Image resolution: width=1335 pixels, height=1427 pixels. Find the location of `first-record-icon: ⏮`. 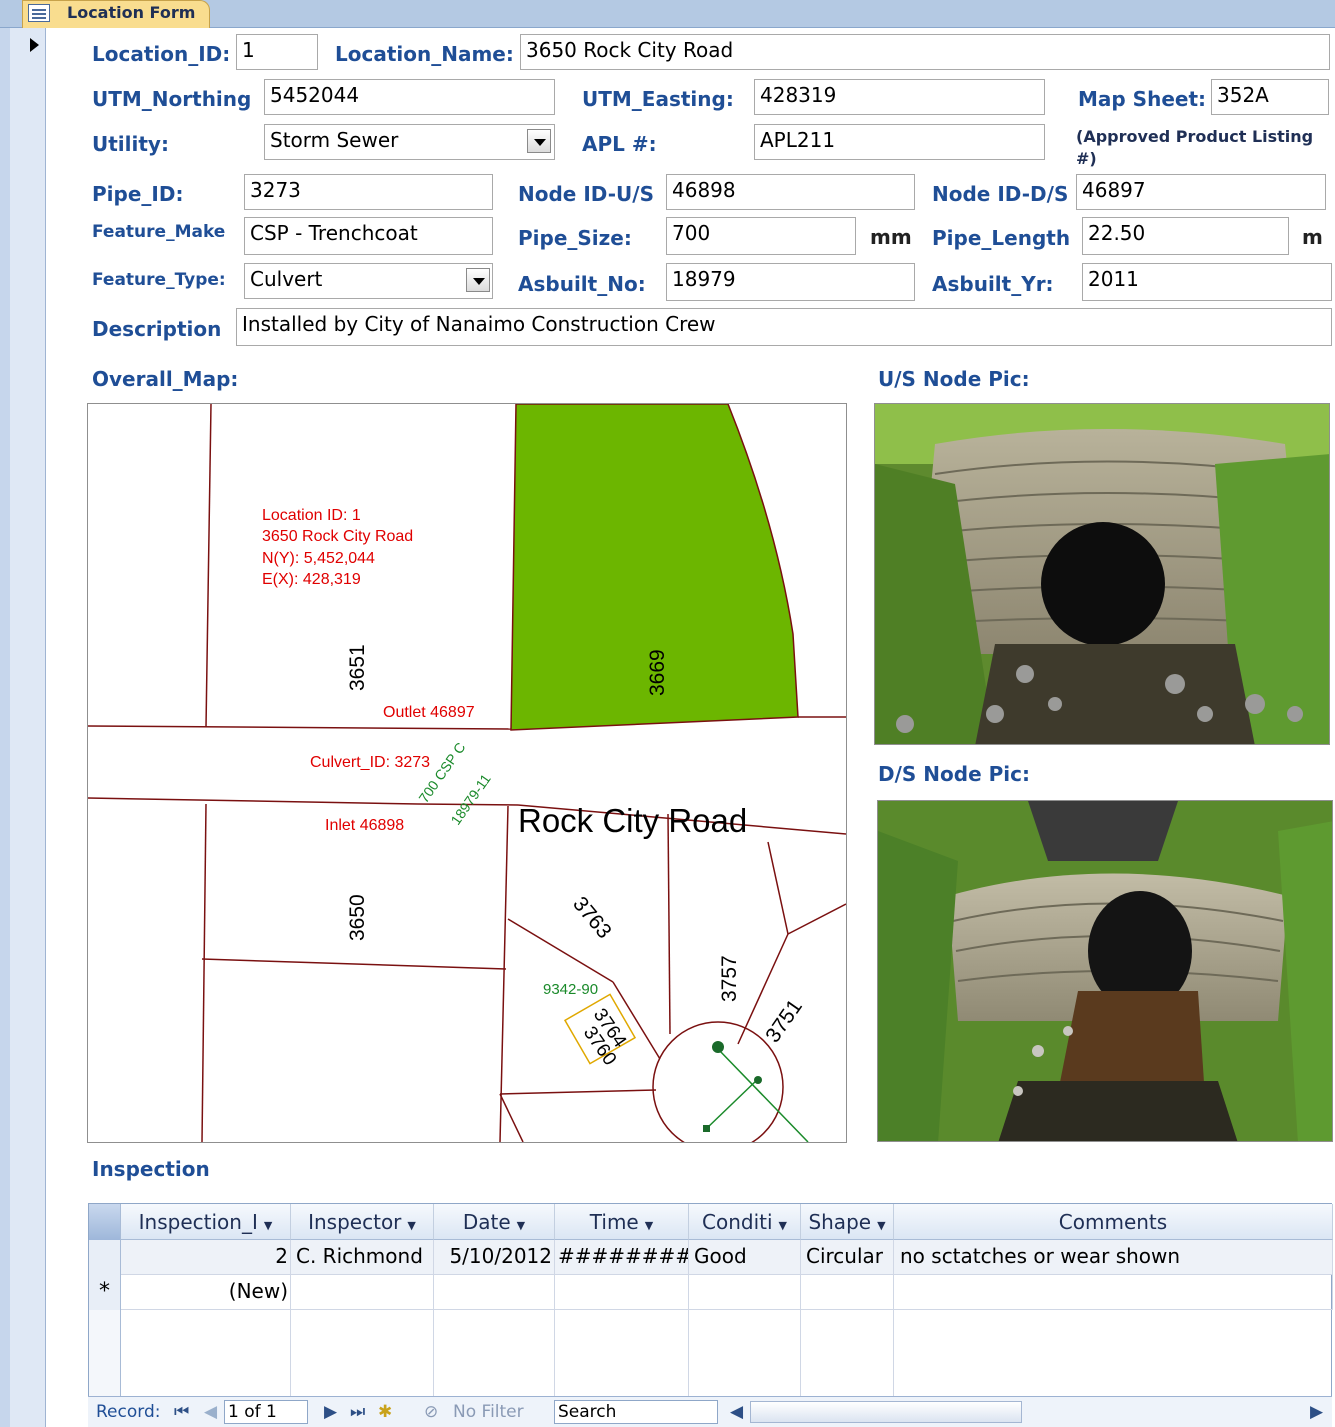

first-record-icon: ⏮ is located at coordinates (181, 1412).